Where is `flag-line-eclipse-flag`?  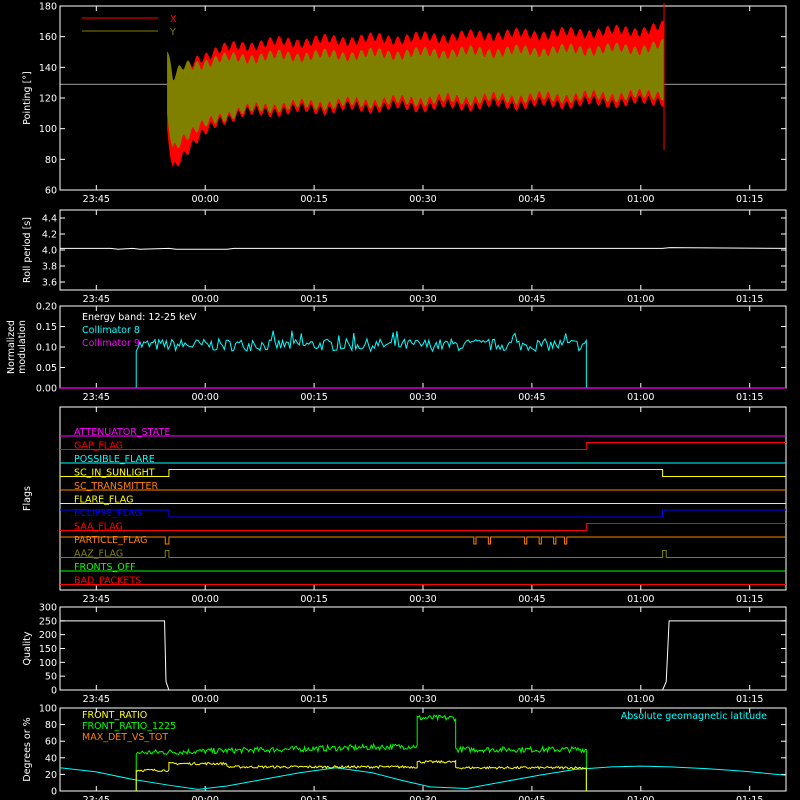
flag-line-eclipse-flag is located at coordinates (423, 513).